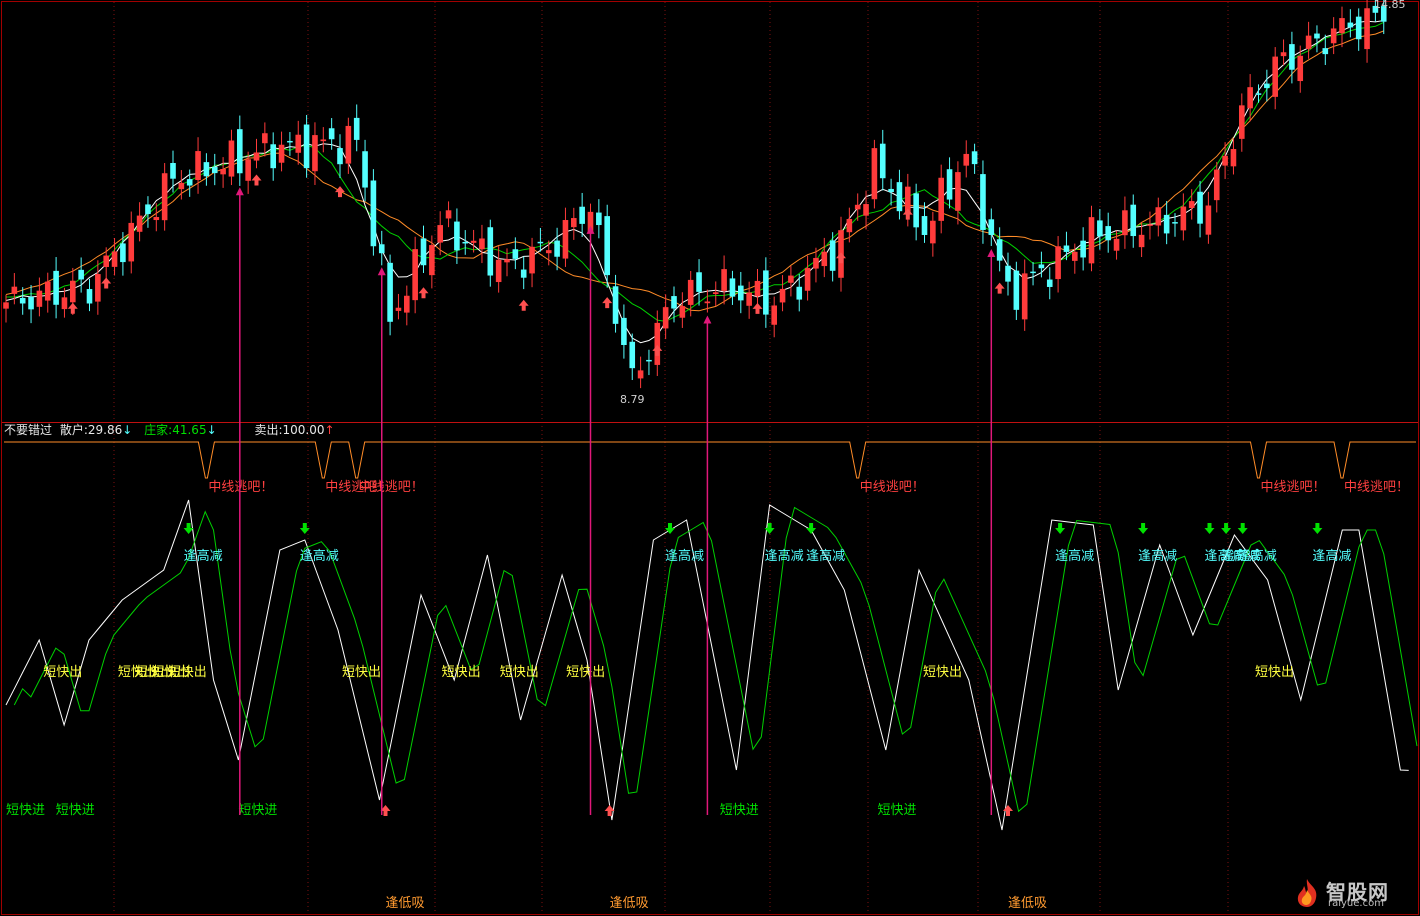  I want to click on price-low-label: 8.79, so click(632, 399).